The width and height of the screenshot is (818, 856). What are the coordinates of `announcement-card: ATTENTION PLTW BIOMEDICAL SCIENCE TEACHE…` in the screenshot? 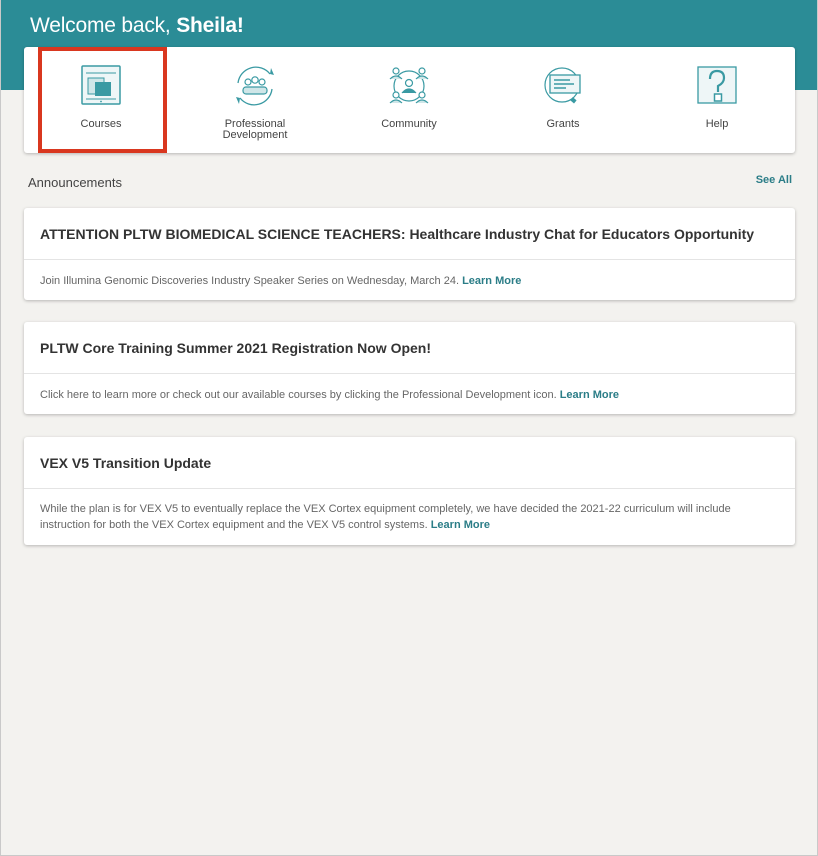 It's located at (409, 254).